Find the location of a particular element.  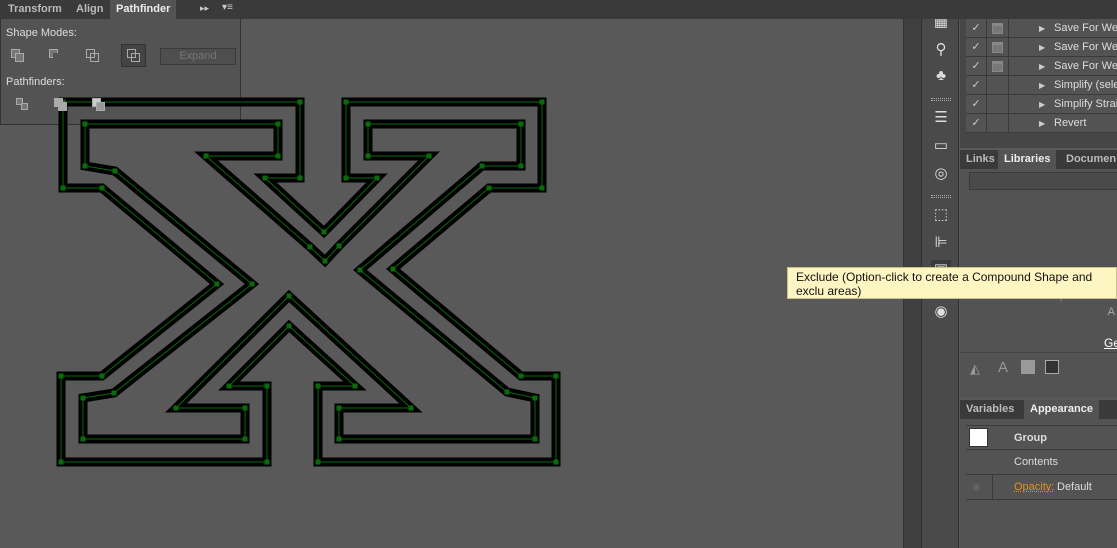

trim-button is located at coordinates (61, 105).